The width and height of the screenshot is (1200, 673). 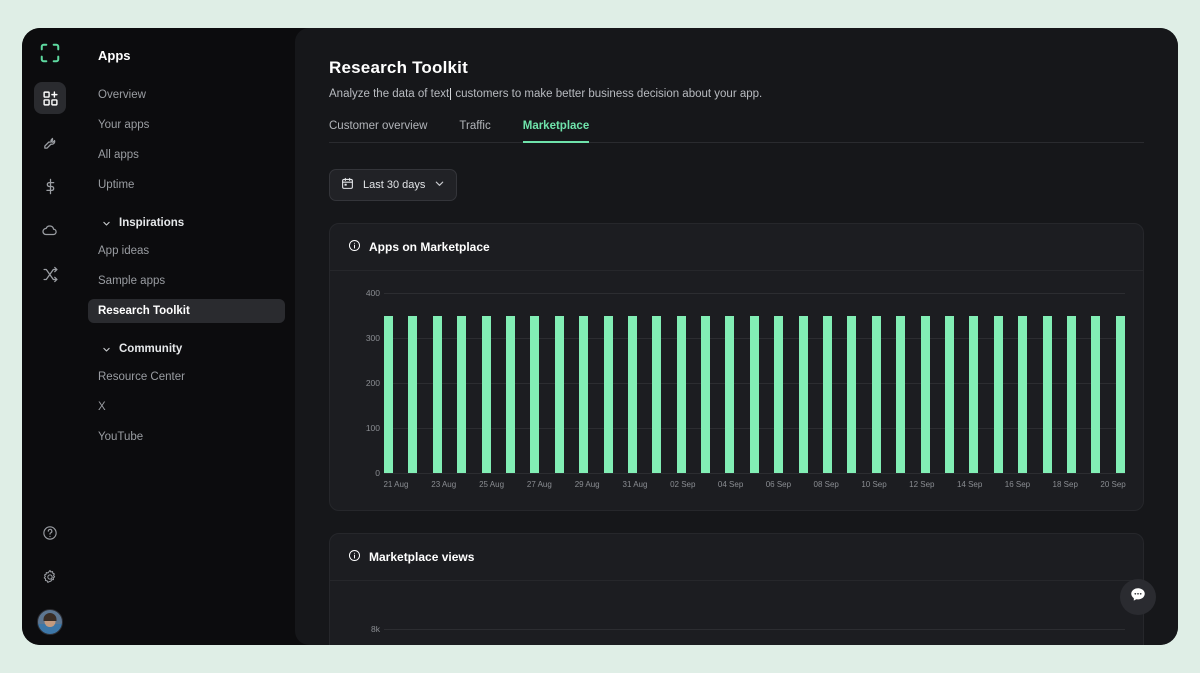 What do you see at coordinates (736, 131) in the screenshot?
I see `tab-bar: Customer overview Traffic Marketplace` at bounding box center [736, 131].